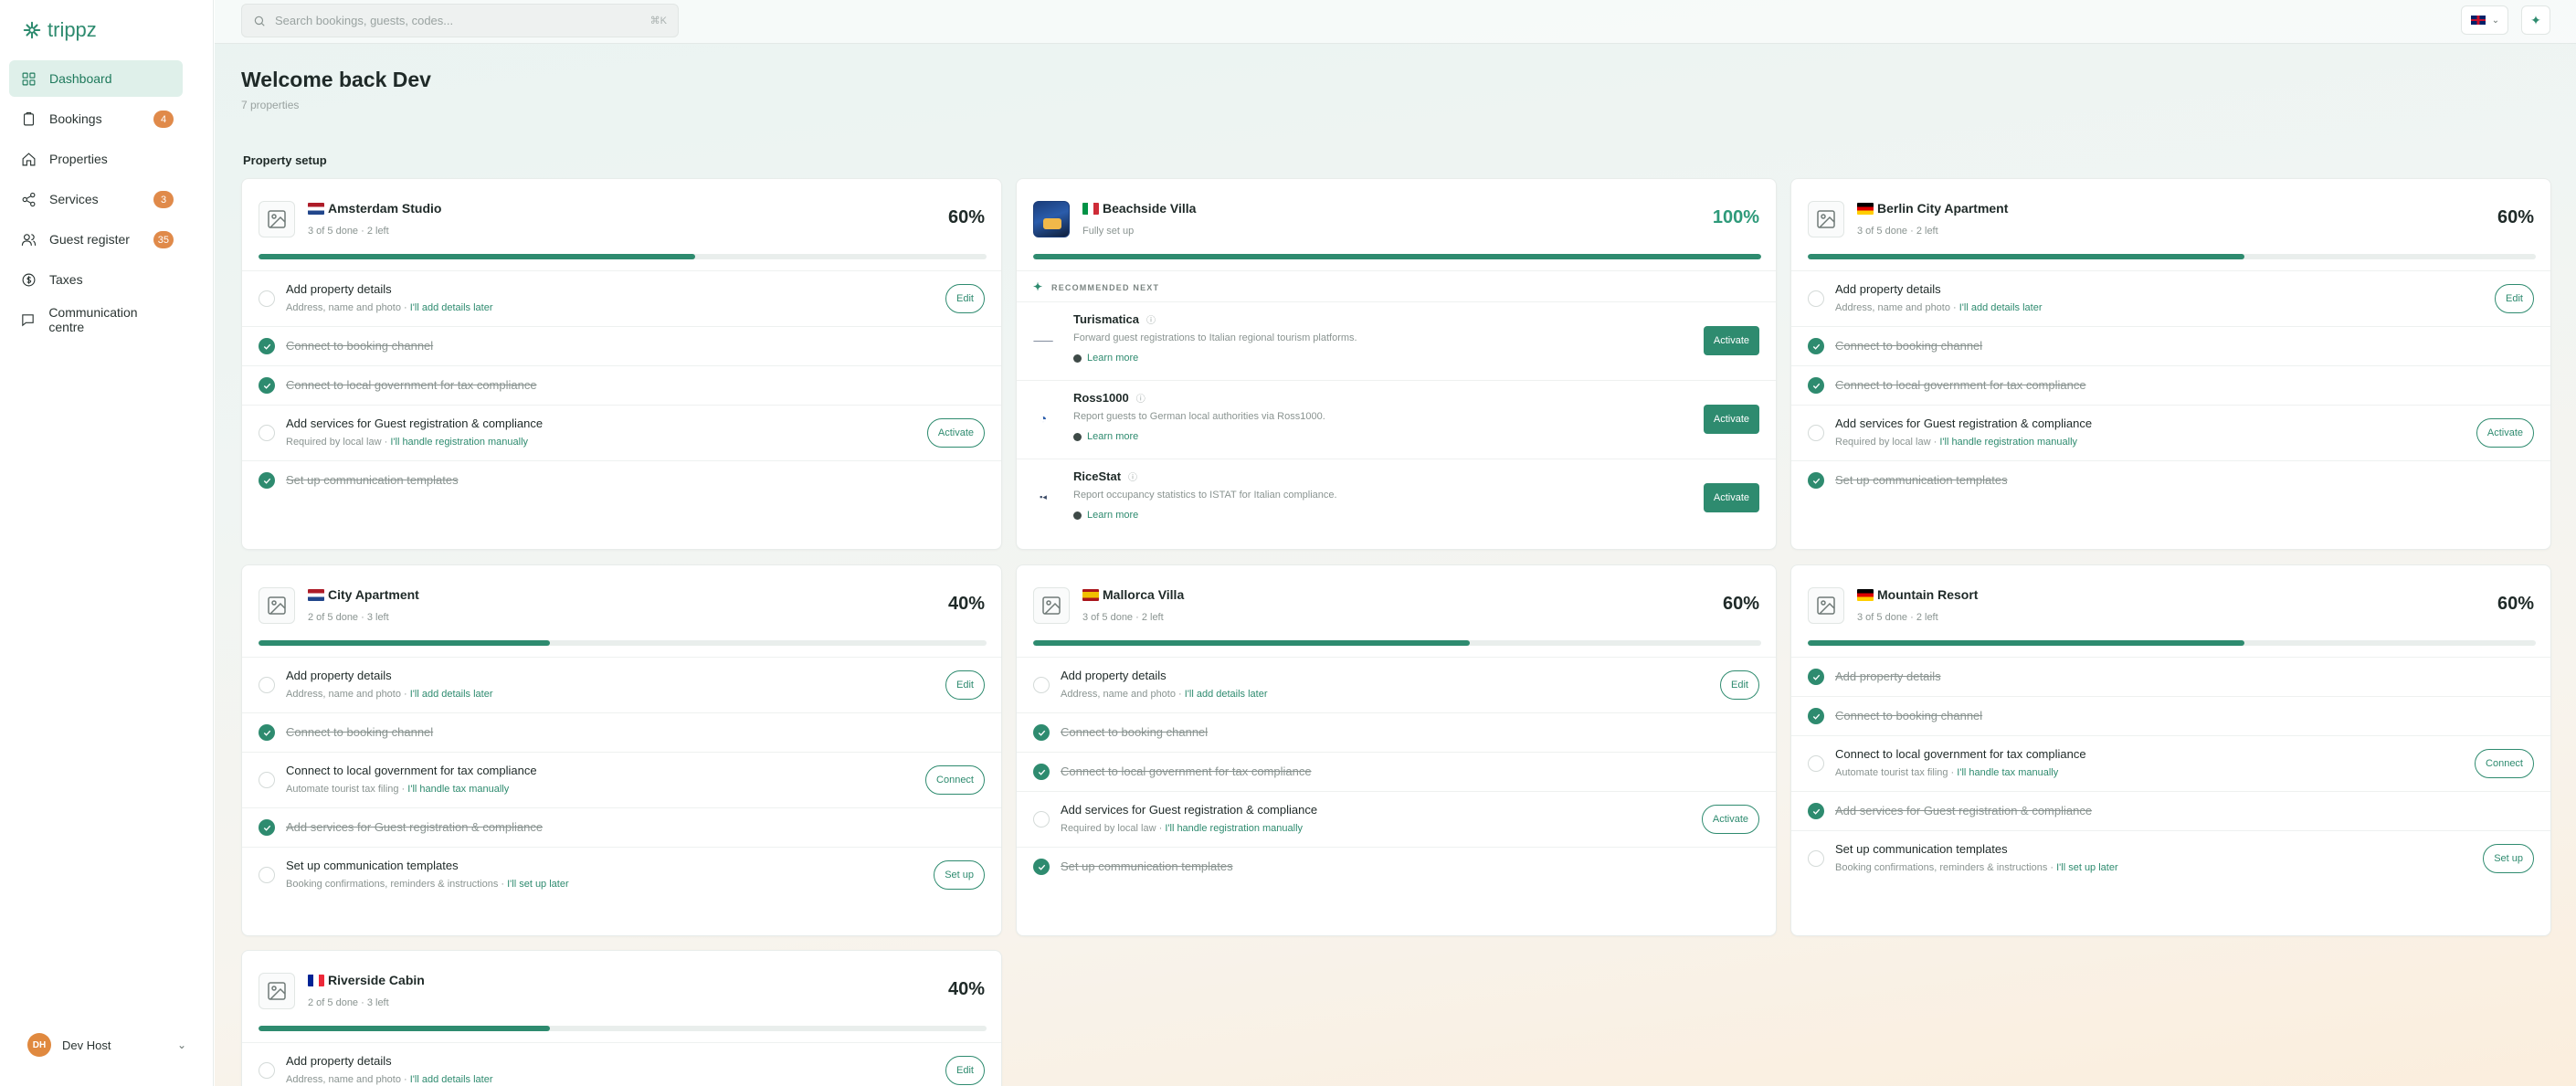 The width and height of the screenshot is (2576, 1086). Describe the element at coordinates (1113, 828) in the screenshot. I see `task-sub-text: Required by local law ·` at that location.